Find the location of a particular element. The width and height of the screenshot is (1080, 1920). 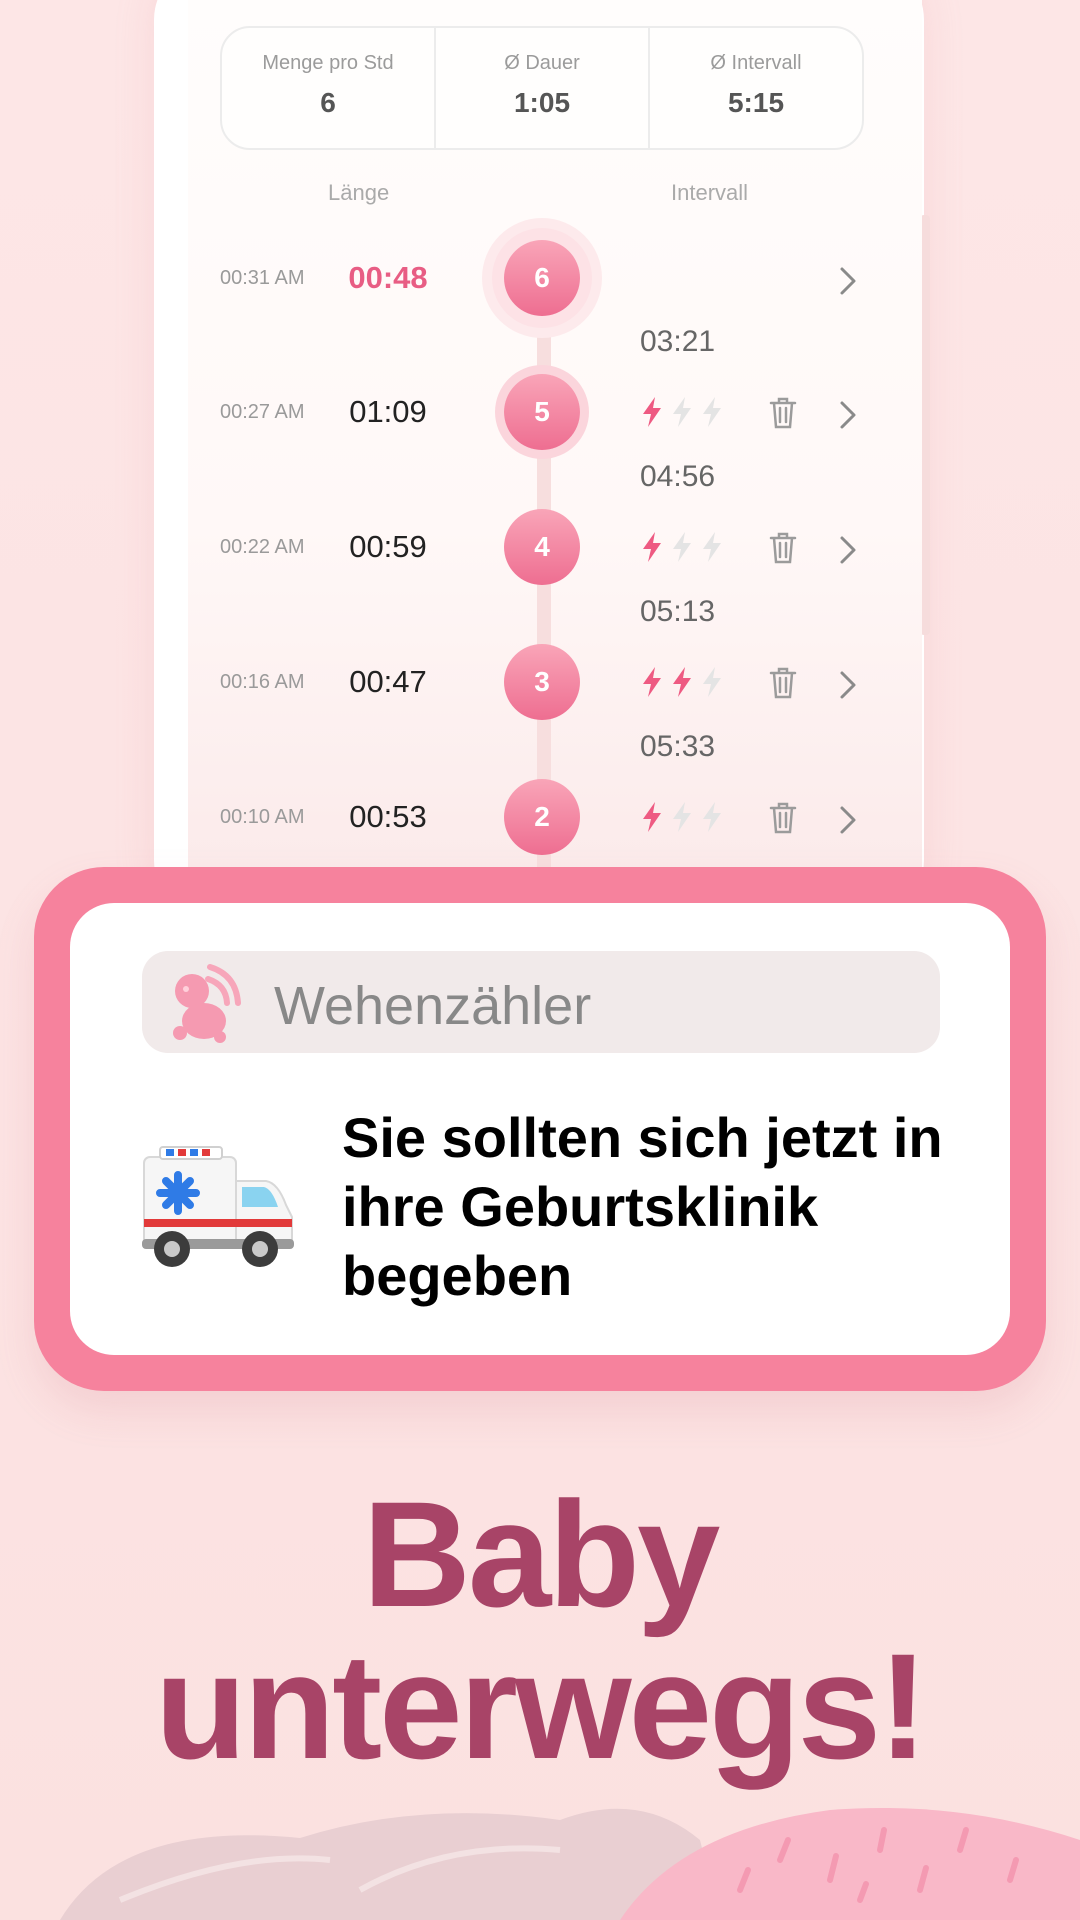

contraction-duration: 00:47 is located at coordinates (388, 681).